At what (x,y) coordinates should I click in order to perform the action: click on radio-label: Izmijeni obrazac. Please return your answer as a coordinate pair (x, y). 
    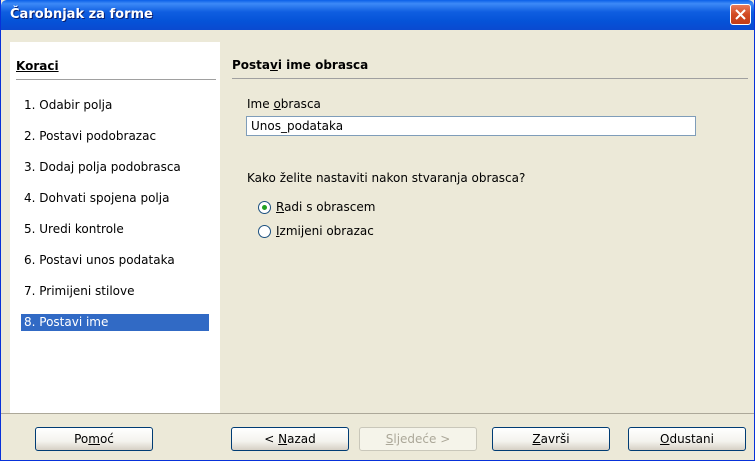
    Looking at the image, I should click on (325, 231).